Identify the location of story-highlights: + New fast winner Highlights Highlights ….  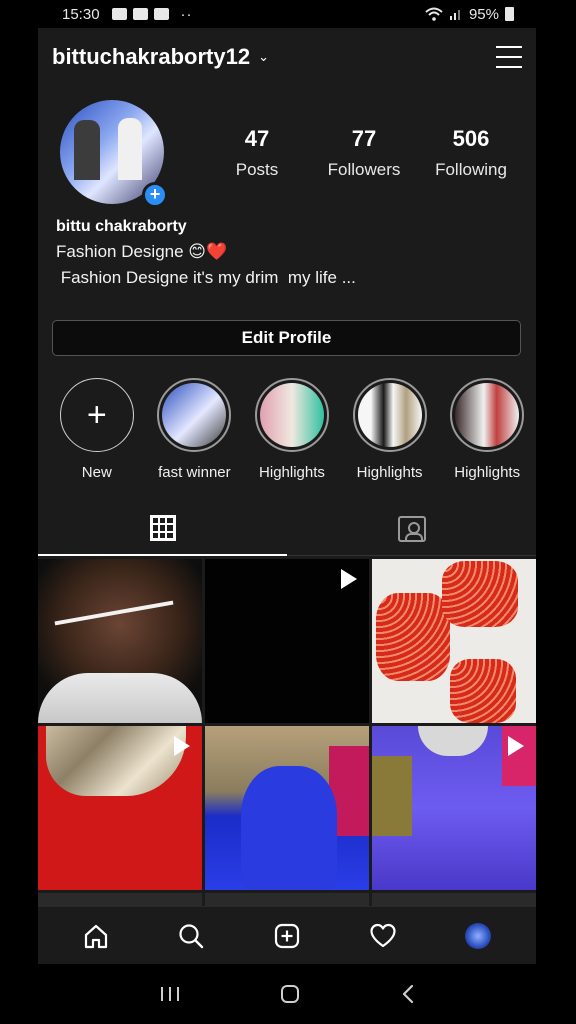
(292, 429).